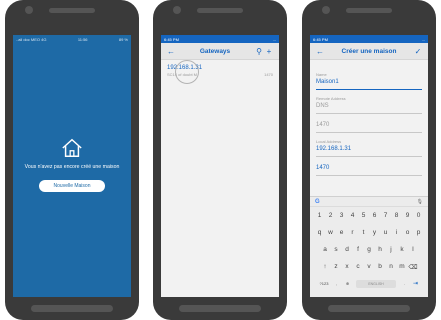 The width and height of the screenshot is (441, 320). I want to click on app-bar: ← Créer une maison ✓, so click(369, 51).